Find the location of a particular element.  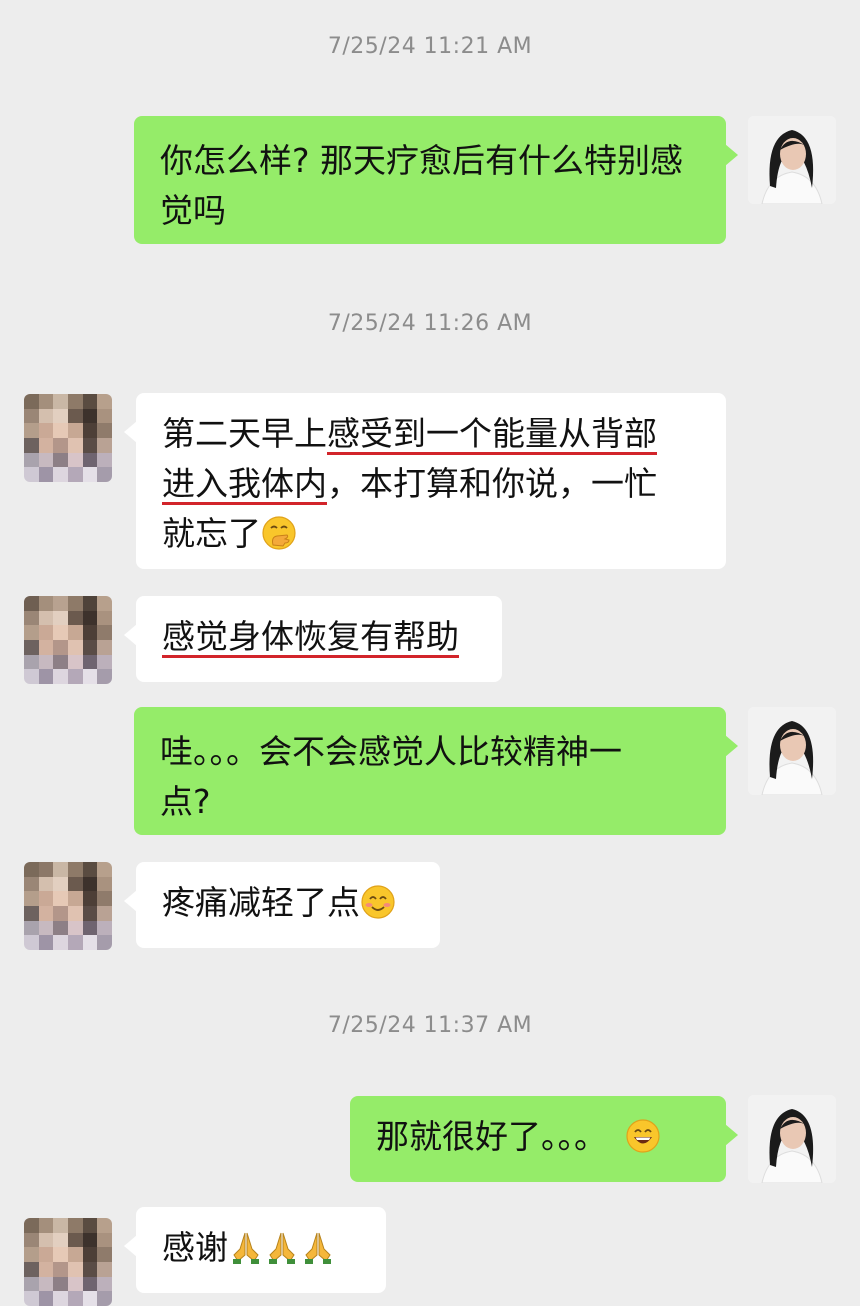

message-bubble-received: 感觉身体恢复有帮助 is located at coordinates (313, 639).